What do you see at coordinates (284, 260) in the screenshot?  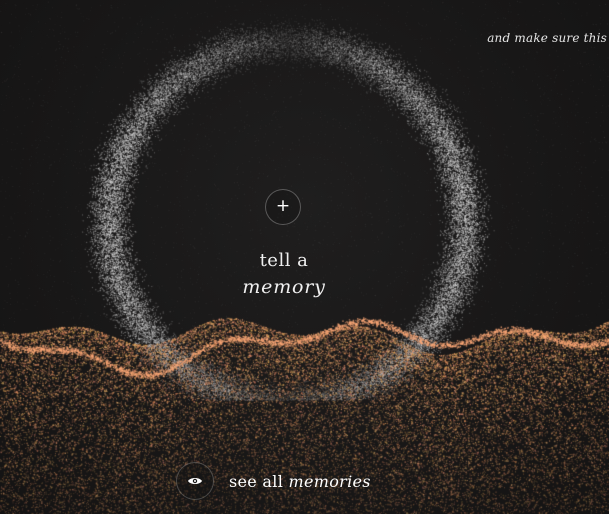 I see `prompt-line-1: tell a` at bounding box center [284, 260].